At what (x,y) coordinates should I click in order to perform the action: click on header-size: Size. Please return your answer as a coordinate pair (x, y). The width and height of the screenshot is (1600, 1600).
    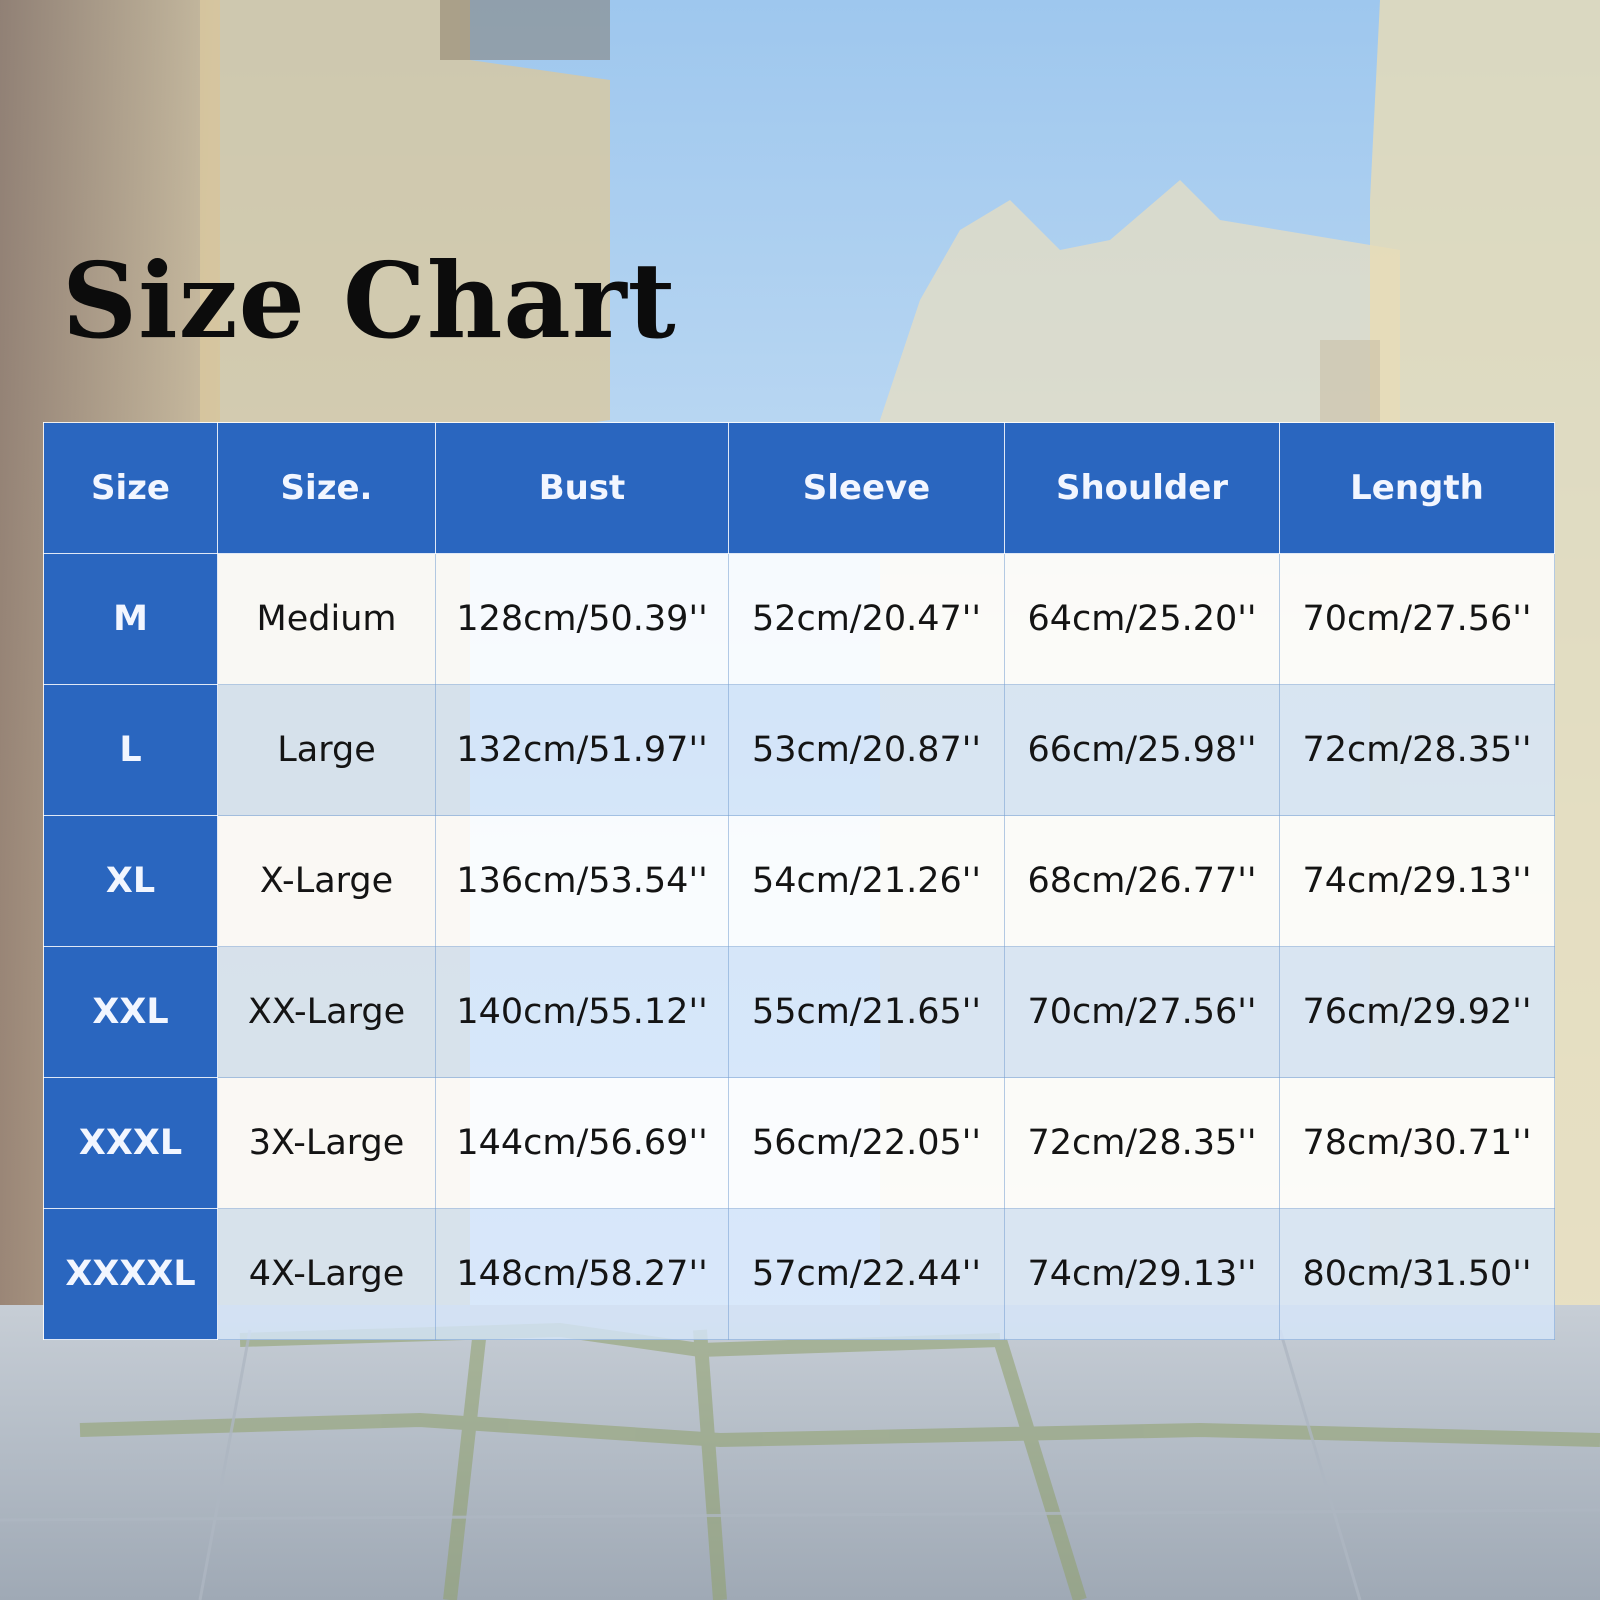
    Looking at the image, I should click on (130, 488).